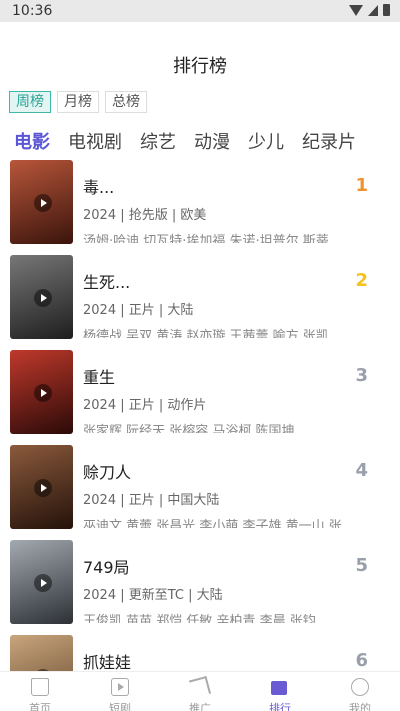  Describe the element at coordinates (200, 687) in the screenshot. I see `send-icon` at that location.